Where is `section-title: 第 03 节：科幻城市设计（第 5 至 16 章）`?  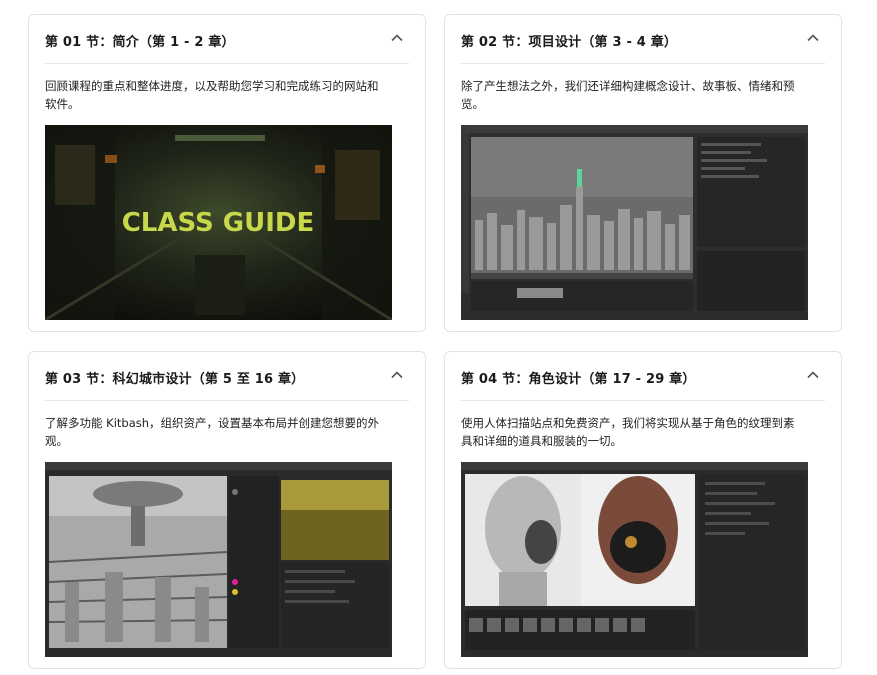
section-title: 第 03 节：科幻城市设计（第 5 至 16 章） is located at coordinates (175, 379).